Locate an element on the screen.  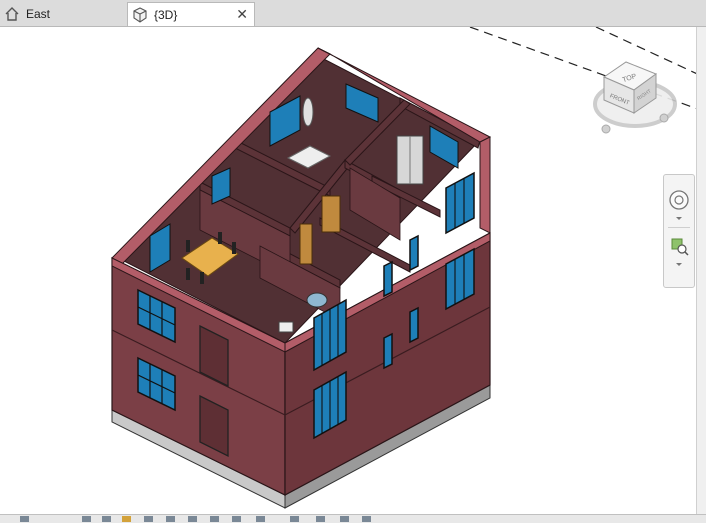
scale-icon is located at coordinates (24, 519).